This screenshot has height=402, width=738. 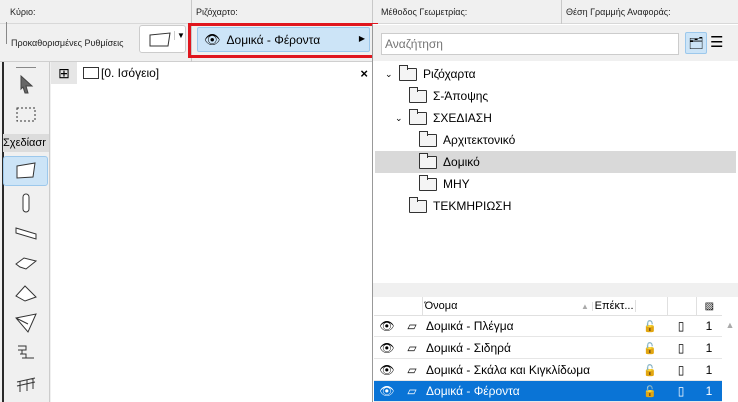 I want to click on table-header: Όνομα ▲ Επέκτ... ▨, so click(x=548, y=306).